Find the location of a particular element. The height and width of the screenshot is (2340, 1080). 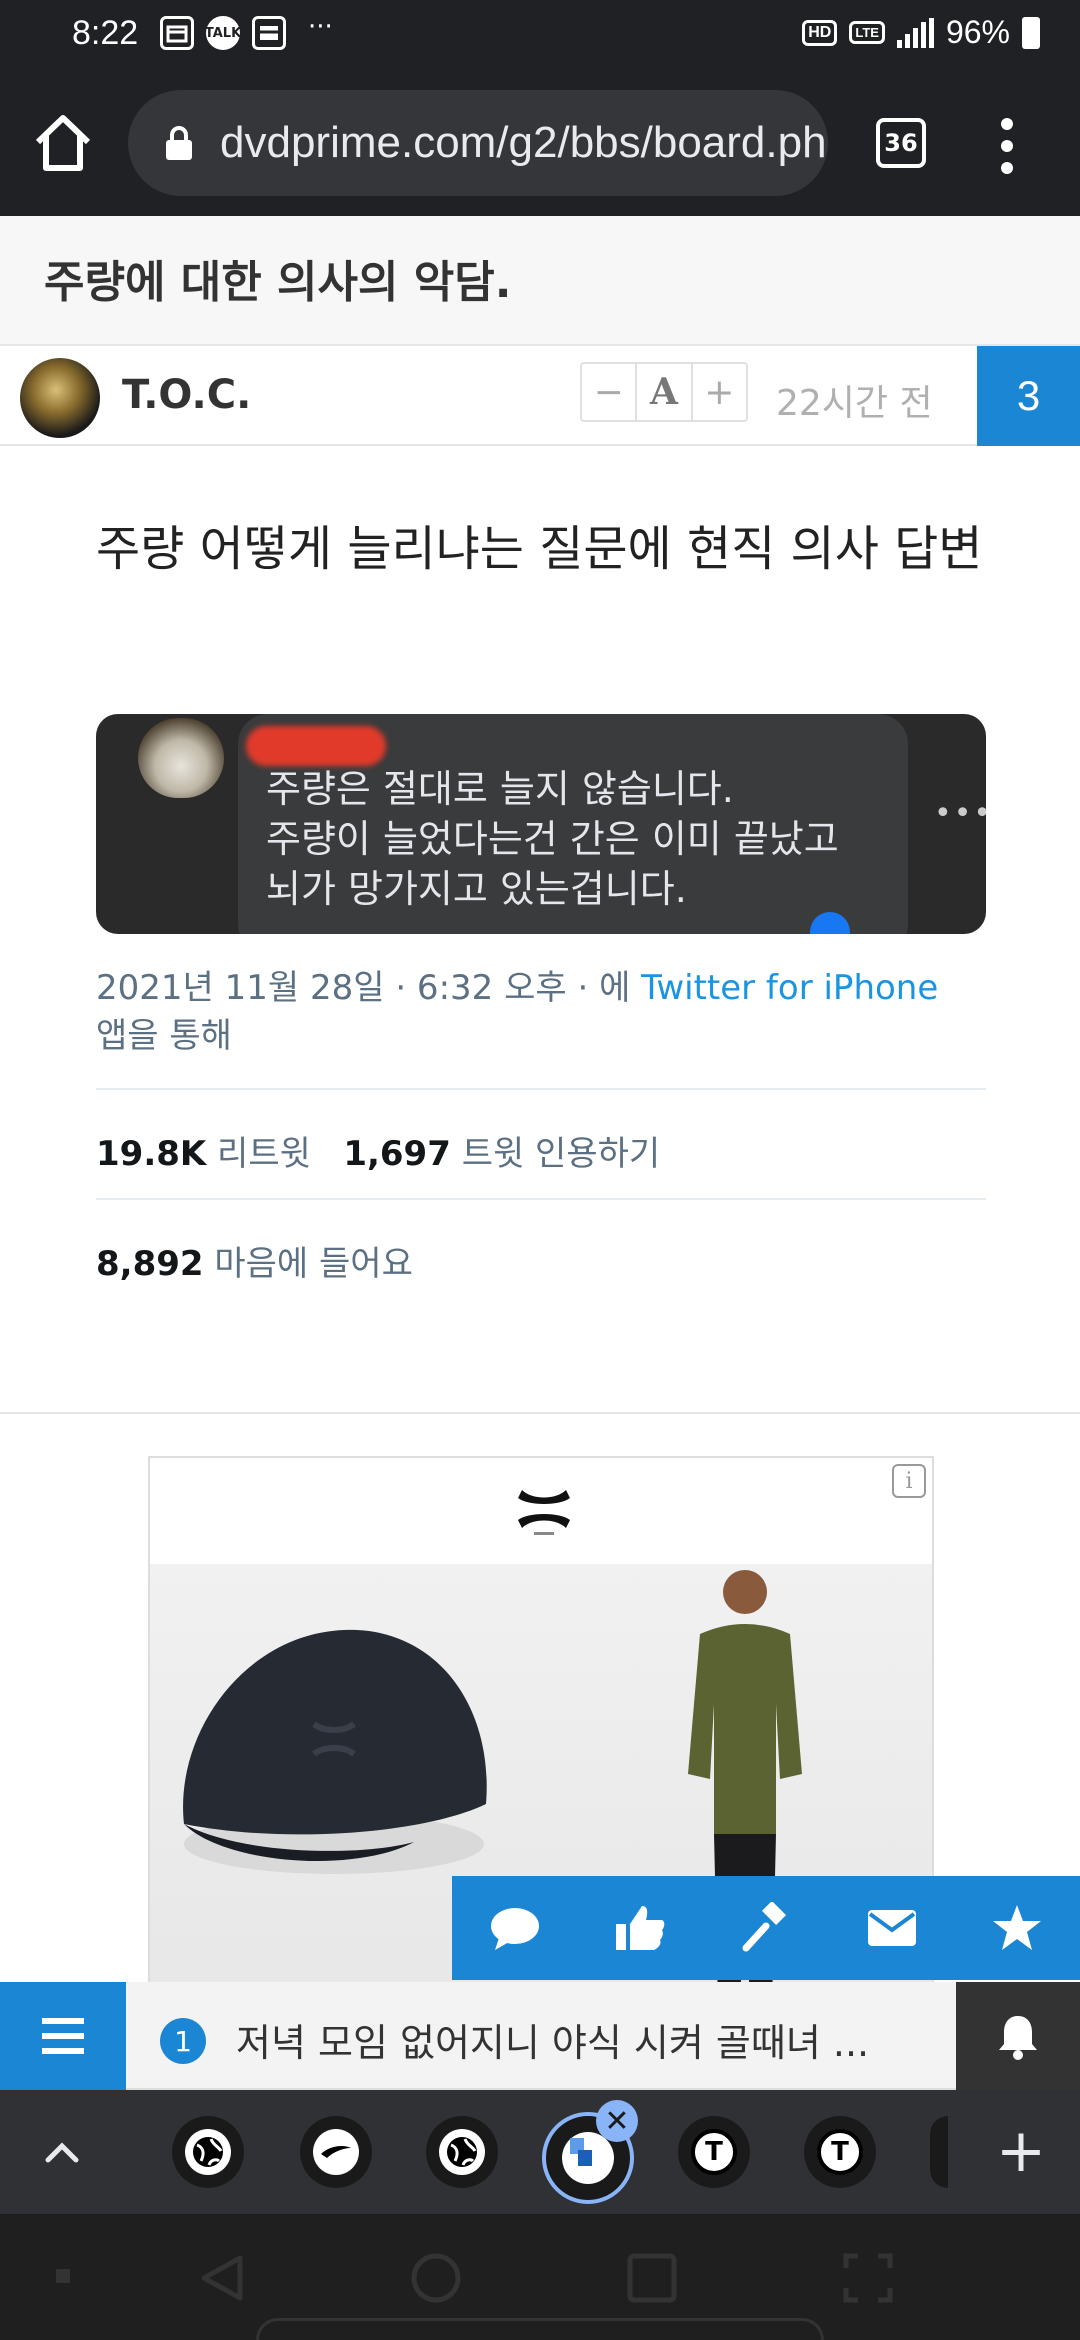

reebok-icon is located at coordinates (336, 2152).